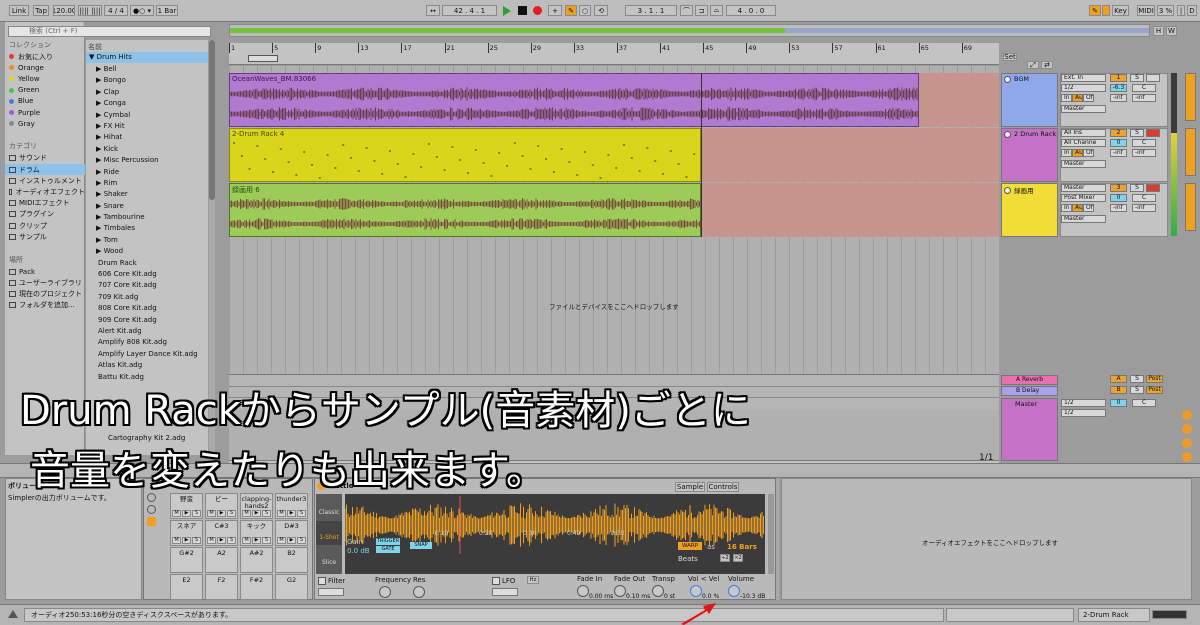 This screenshot has height=625, width=1200. I want to click on mode-one-shot: 1-Shot, so click(329, 533).